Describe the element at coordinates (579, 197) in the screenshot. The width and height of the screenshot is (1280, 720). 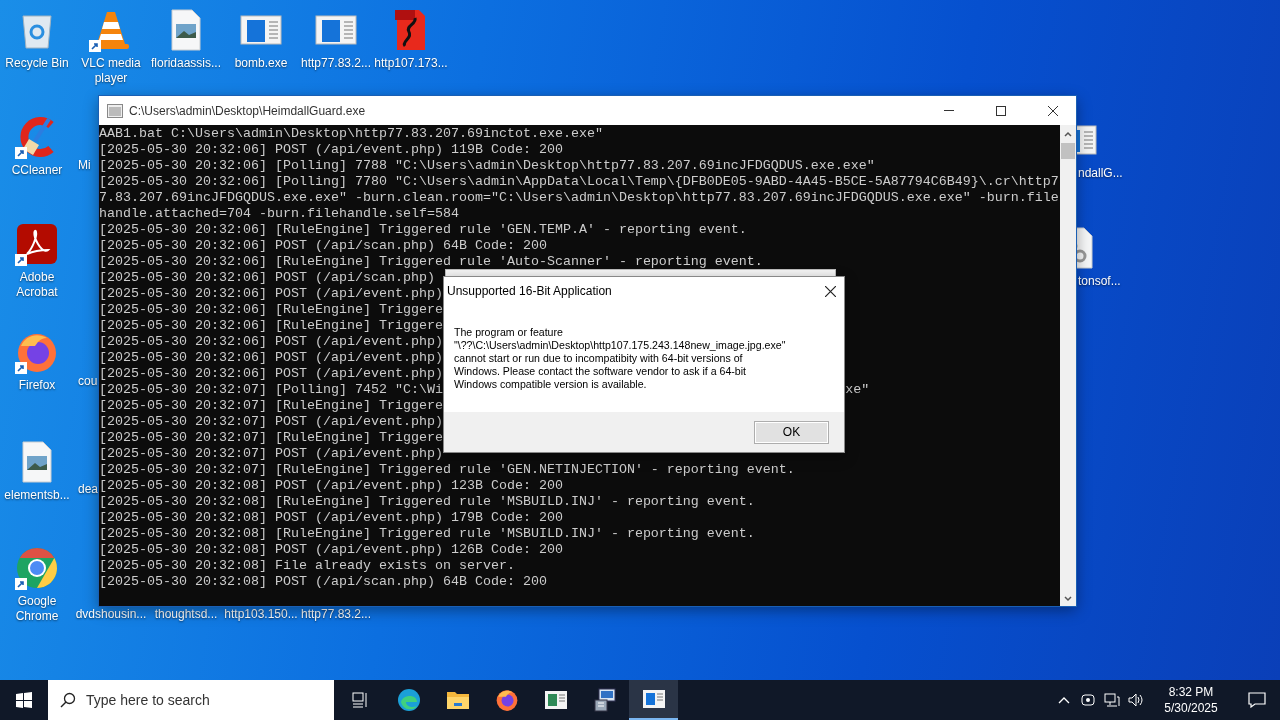
I see `console-line: 7.83.207.69incJFDGQDUS.exe.exe" -burn.clean.room="C:\Users\admin\Desktop\http77.83.207.69incJFDGQDUS.exe.exe" -burn.file` at that location.